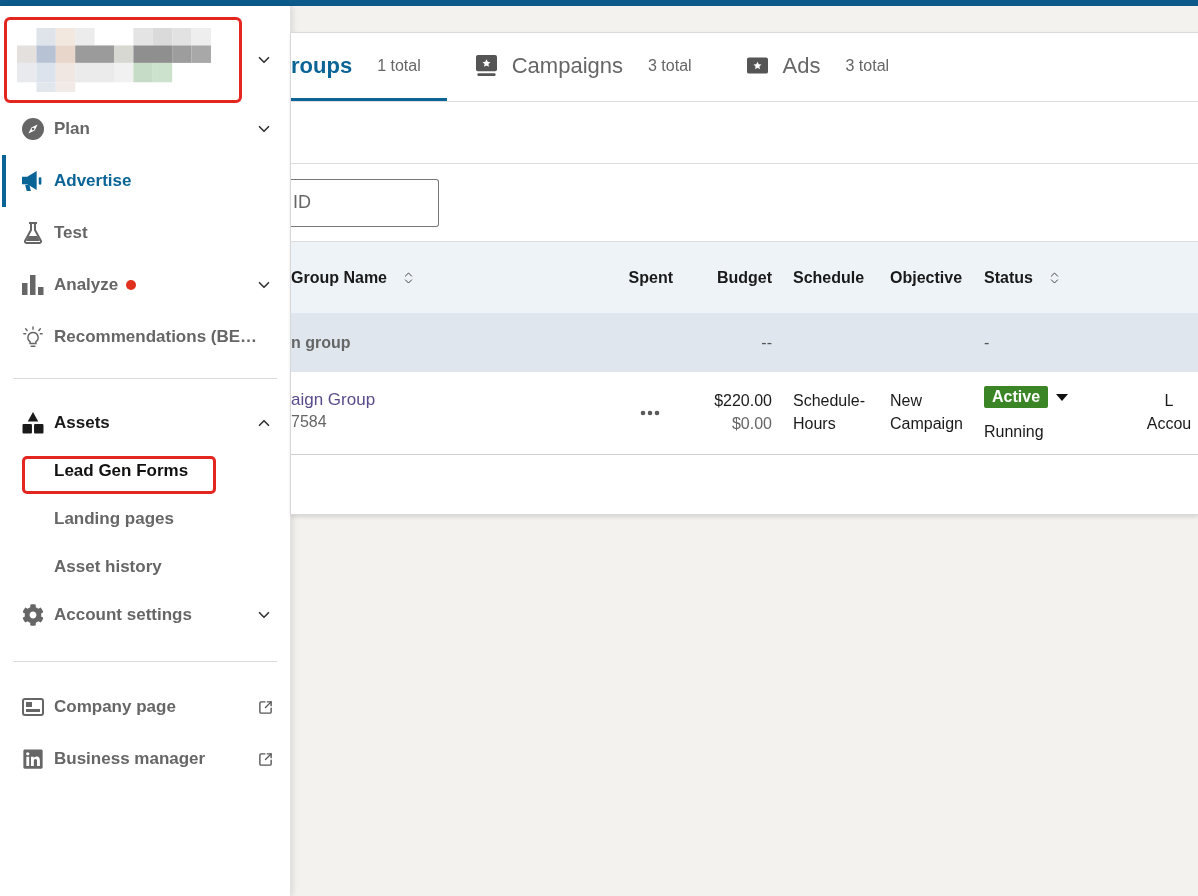  What do you see at coordinates (1169, 401) in the screenshot?
I see `table-cell-text: L` at bounding box center [1169, 401].